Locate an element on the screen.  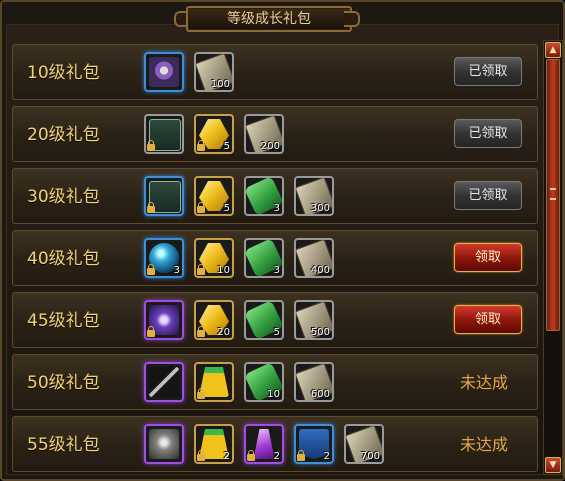
grip-icon is located at coordinates (553, 194).